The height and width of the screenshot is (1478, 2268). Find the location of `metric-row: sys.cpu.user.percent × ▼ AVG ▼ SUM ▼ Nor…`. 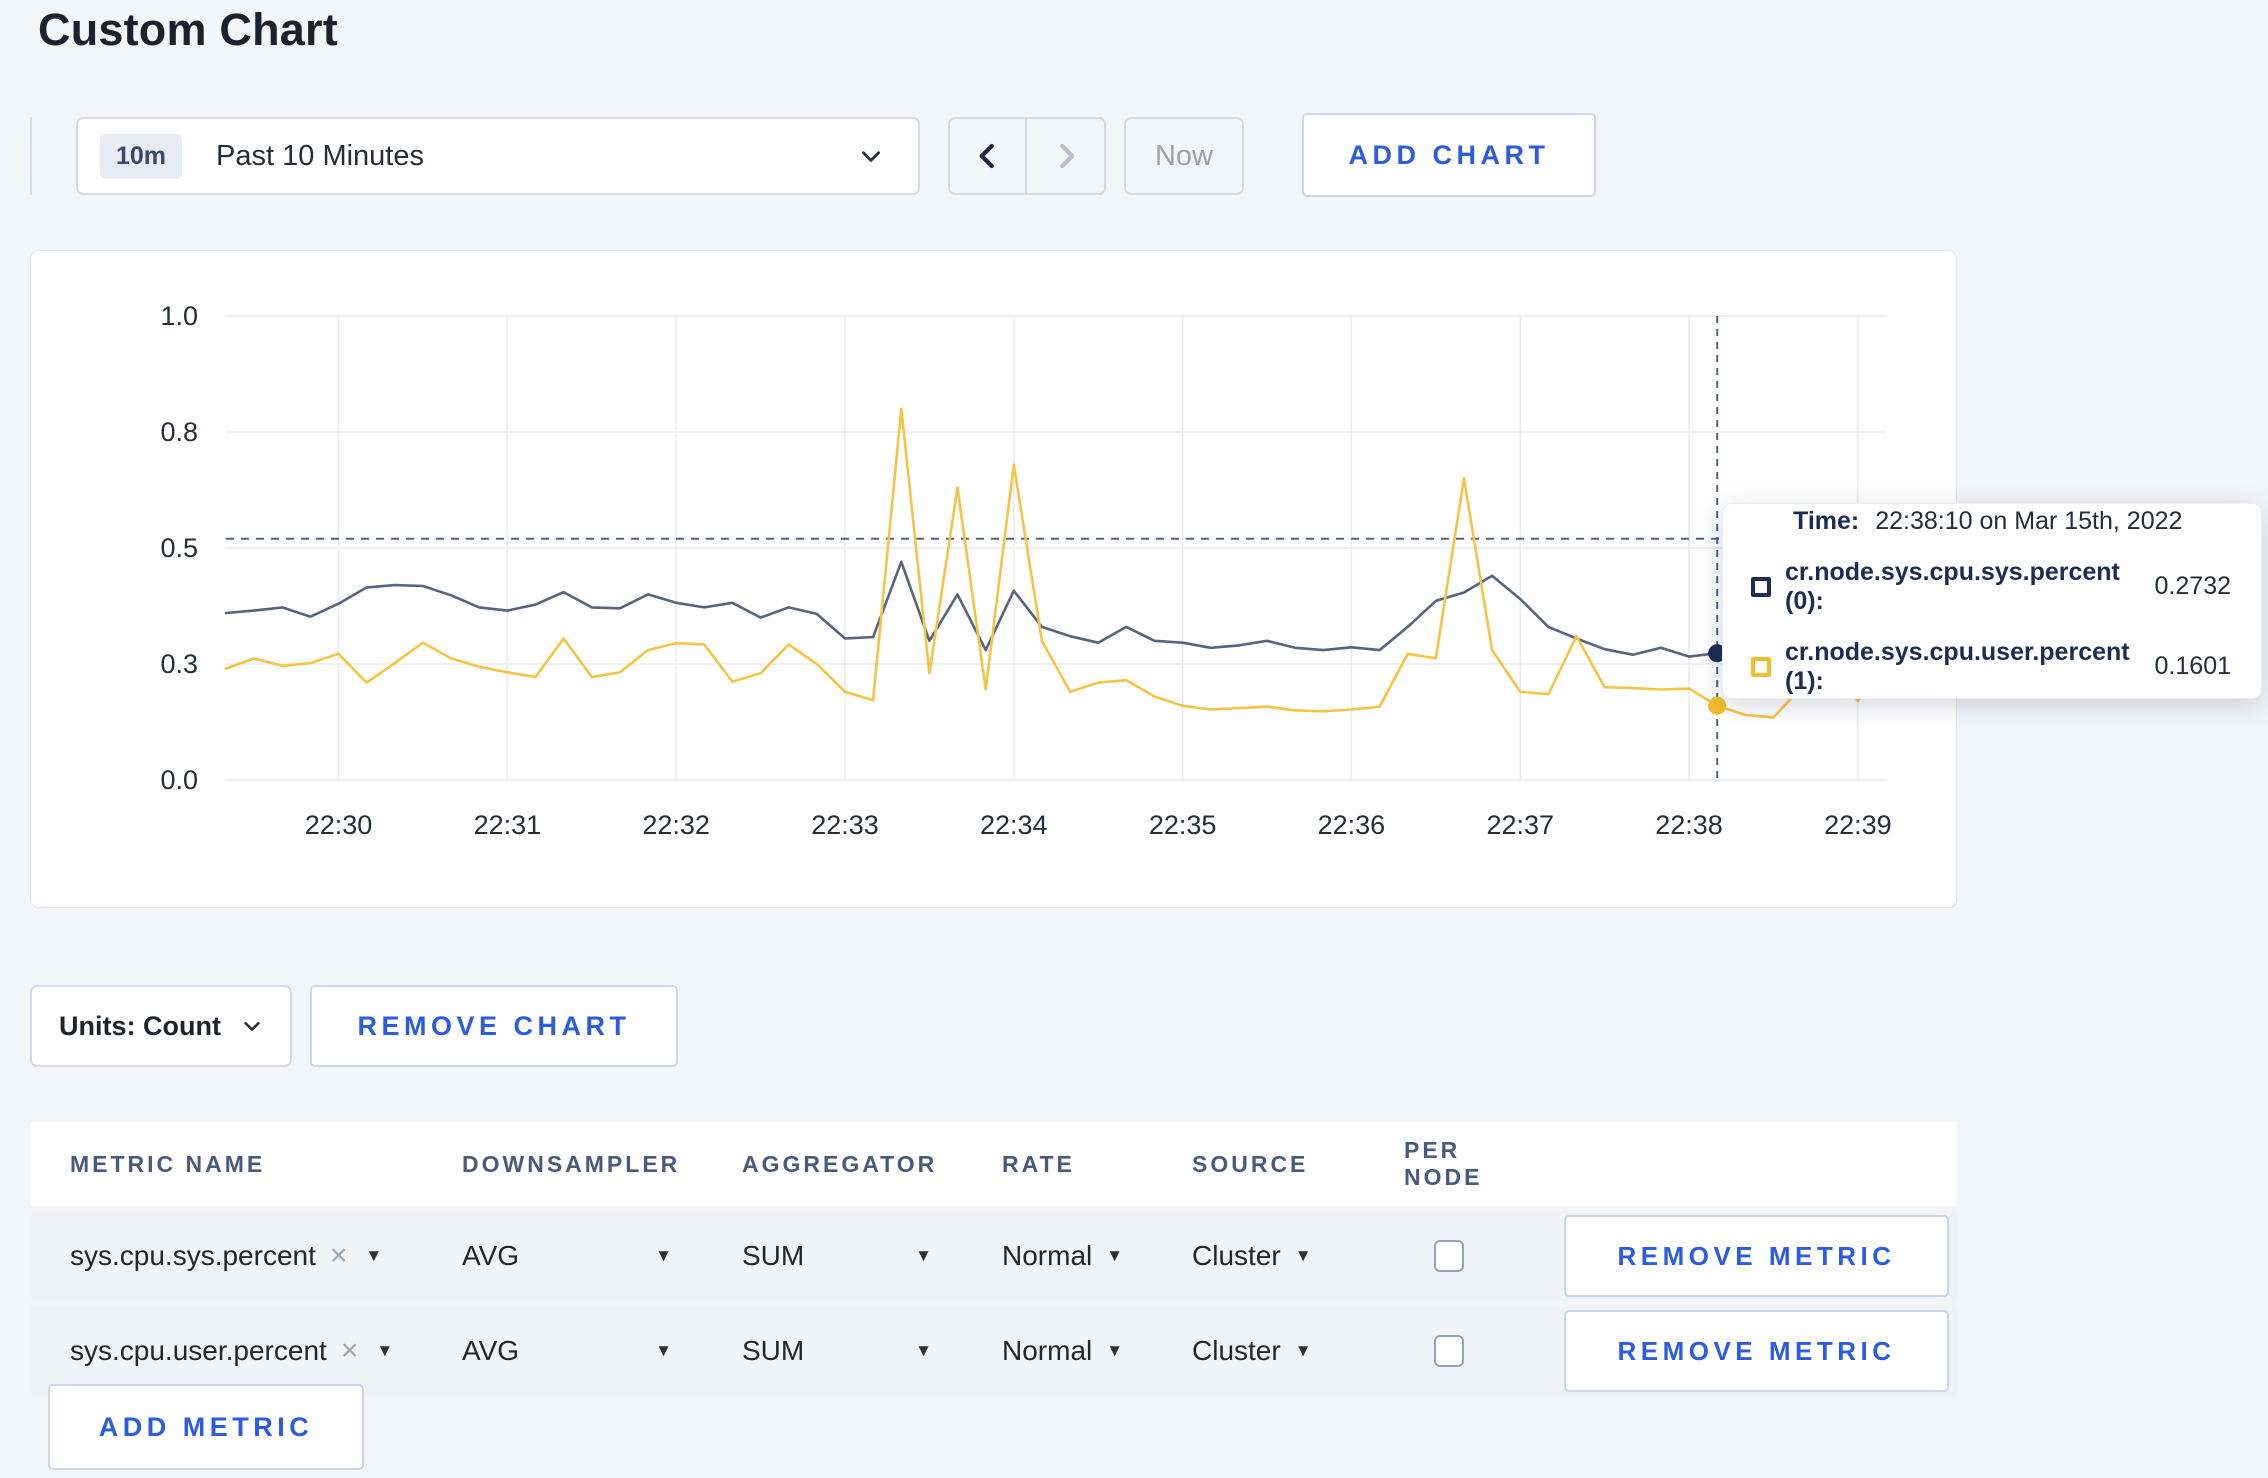

metric-row: sys.cpu.user.percent × ▼ AVG ▼ SUM ▼ Nor… is located at coordinates (993, 1351).